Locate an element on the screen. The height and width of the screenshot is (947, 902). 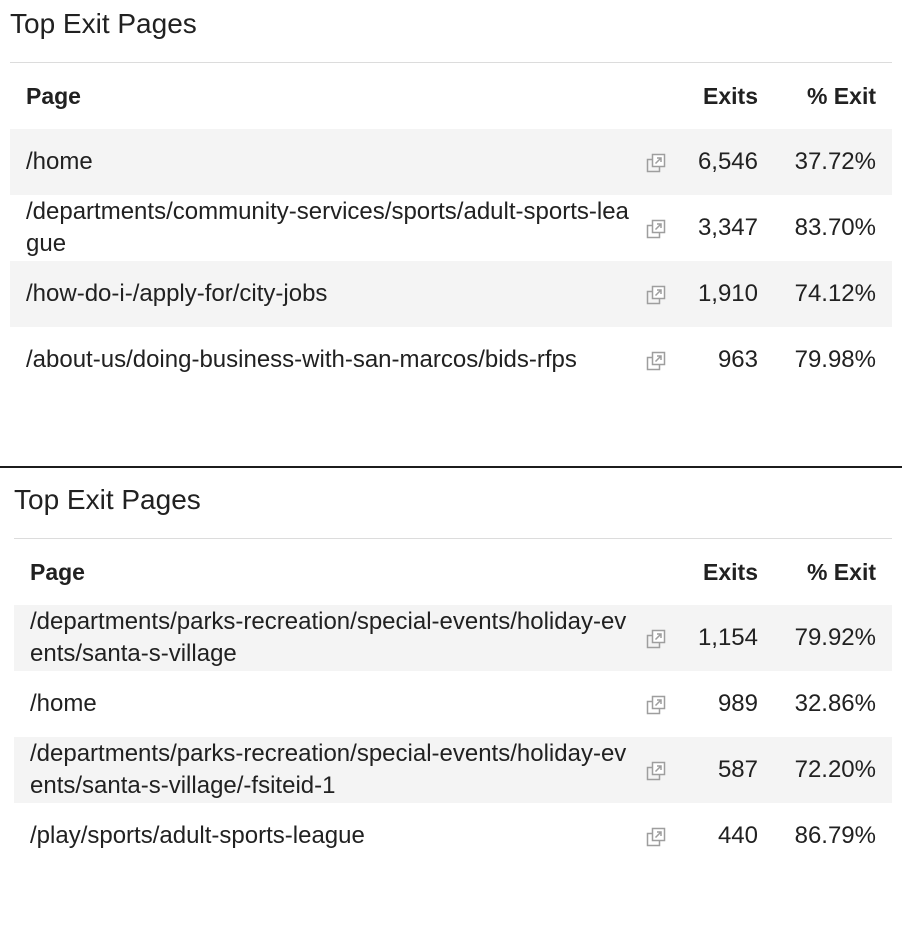
pct-exit-value: 37.72% is located at coordinates (835, 161).